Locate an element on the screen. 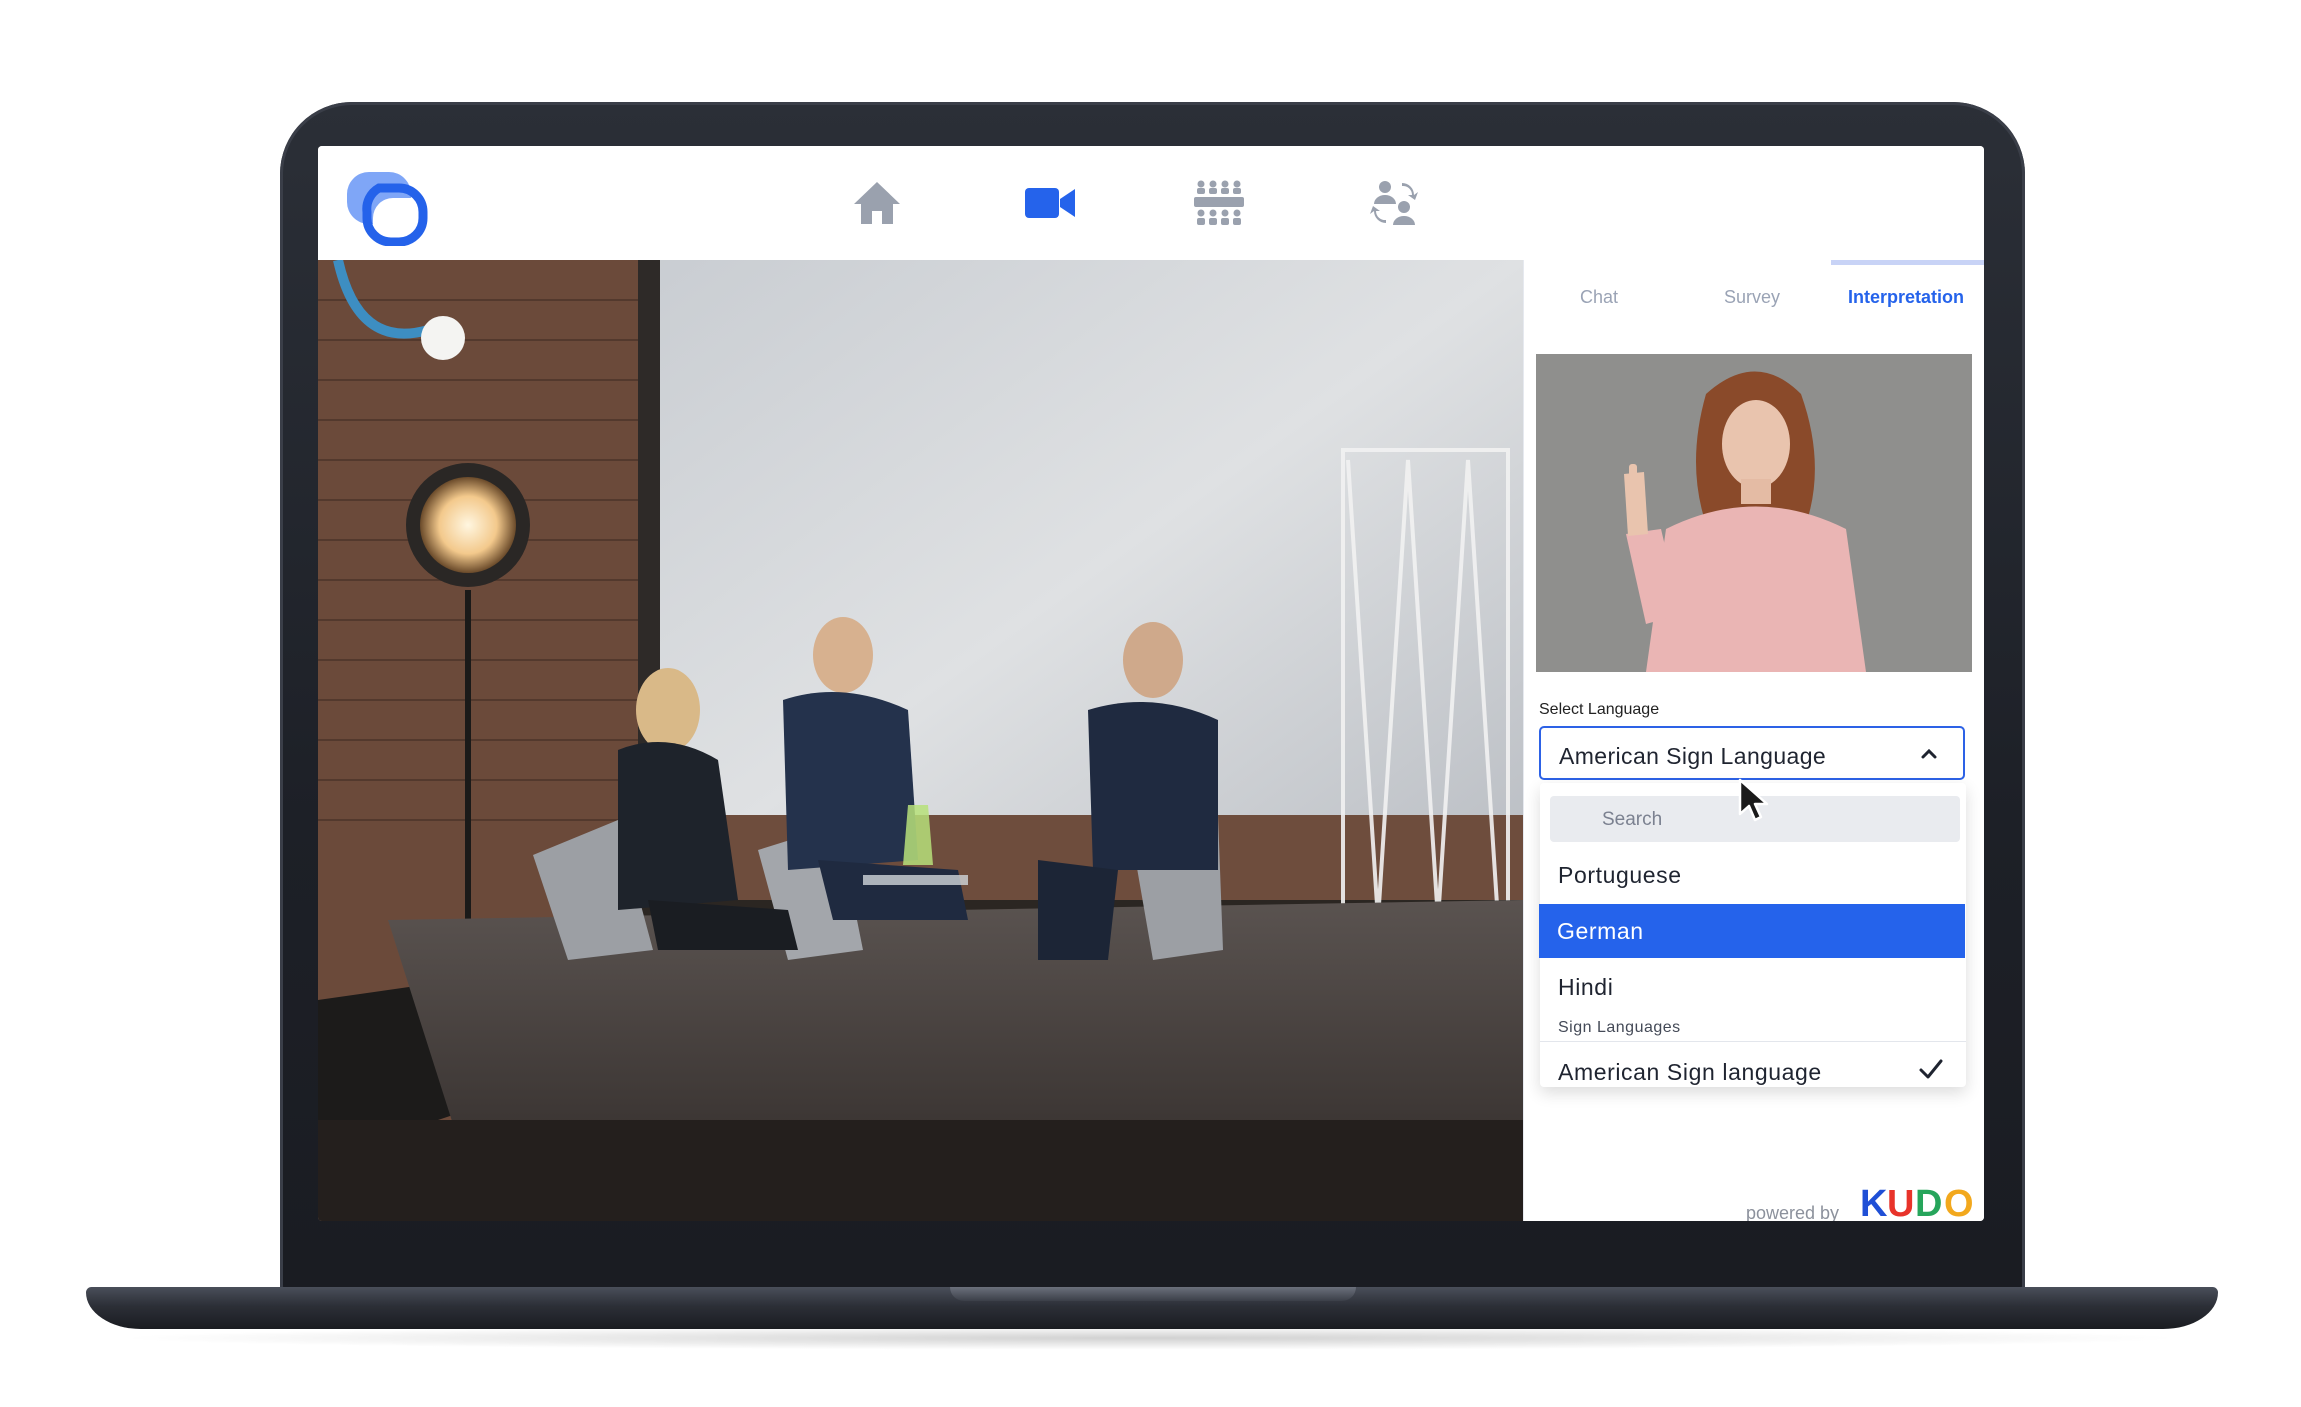  dropdown-divider is located at coordinates (1753, 1041).